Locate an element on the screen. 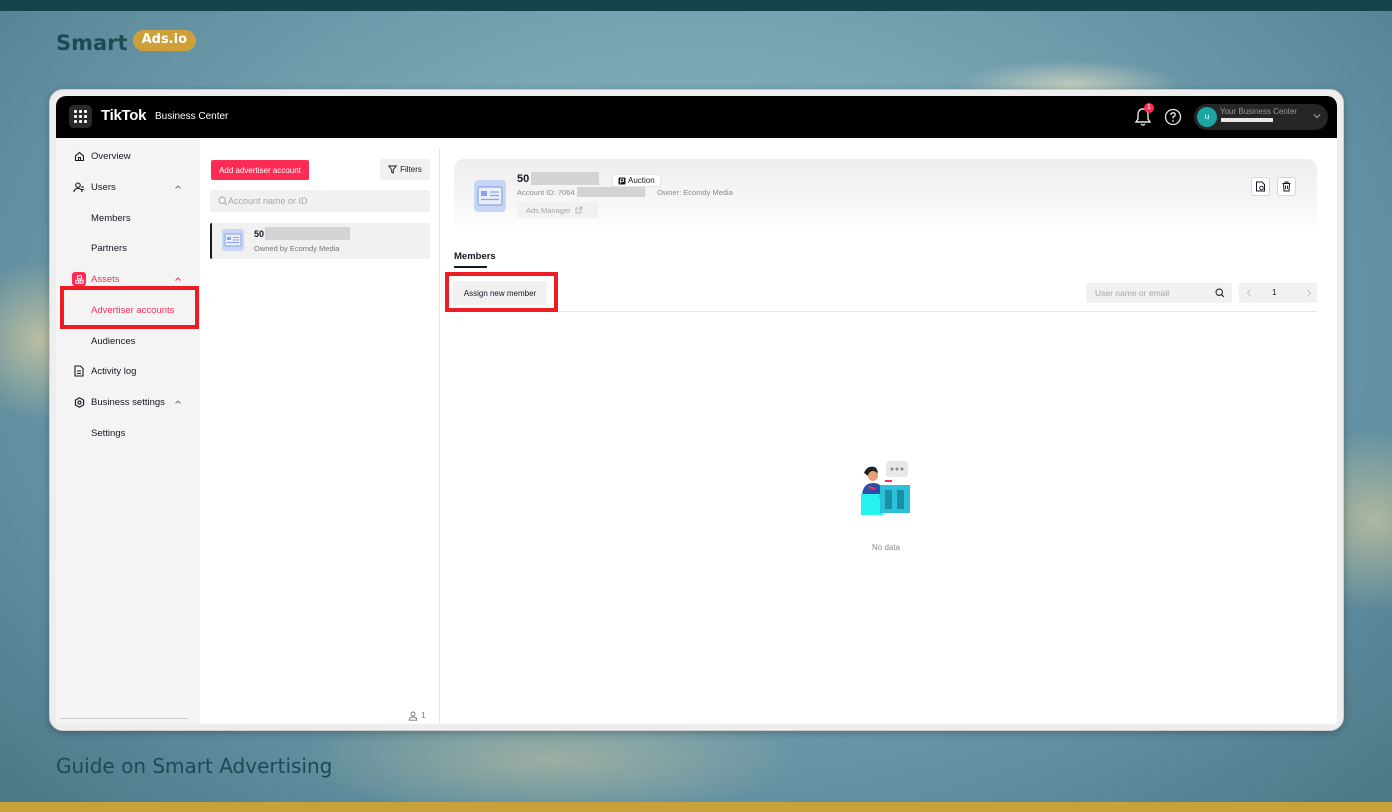  trash-icon is located at coordinates (1286, 186).